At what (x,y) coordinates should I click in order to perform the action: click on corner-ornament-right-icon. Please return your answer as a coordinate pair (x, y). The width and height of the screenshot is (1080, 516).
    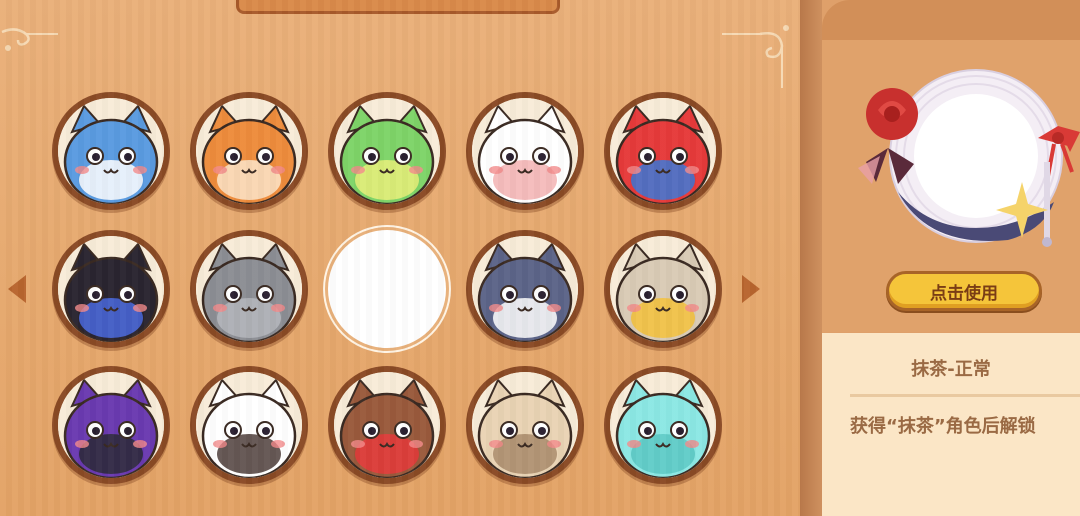
    Looking at the image, I should click on (755, 56).